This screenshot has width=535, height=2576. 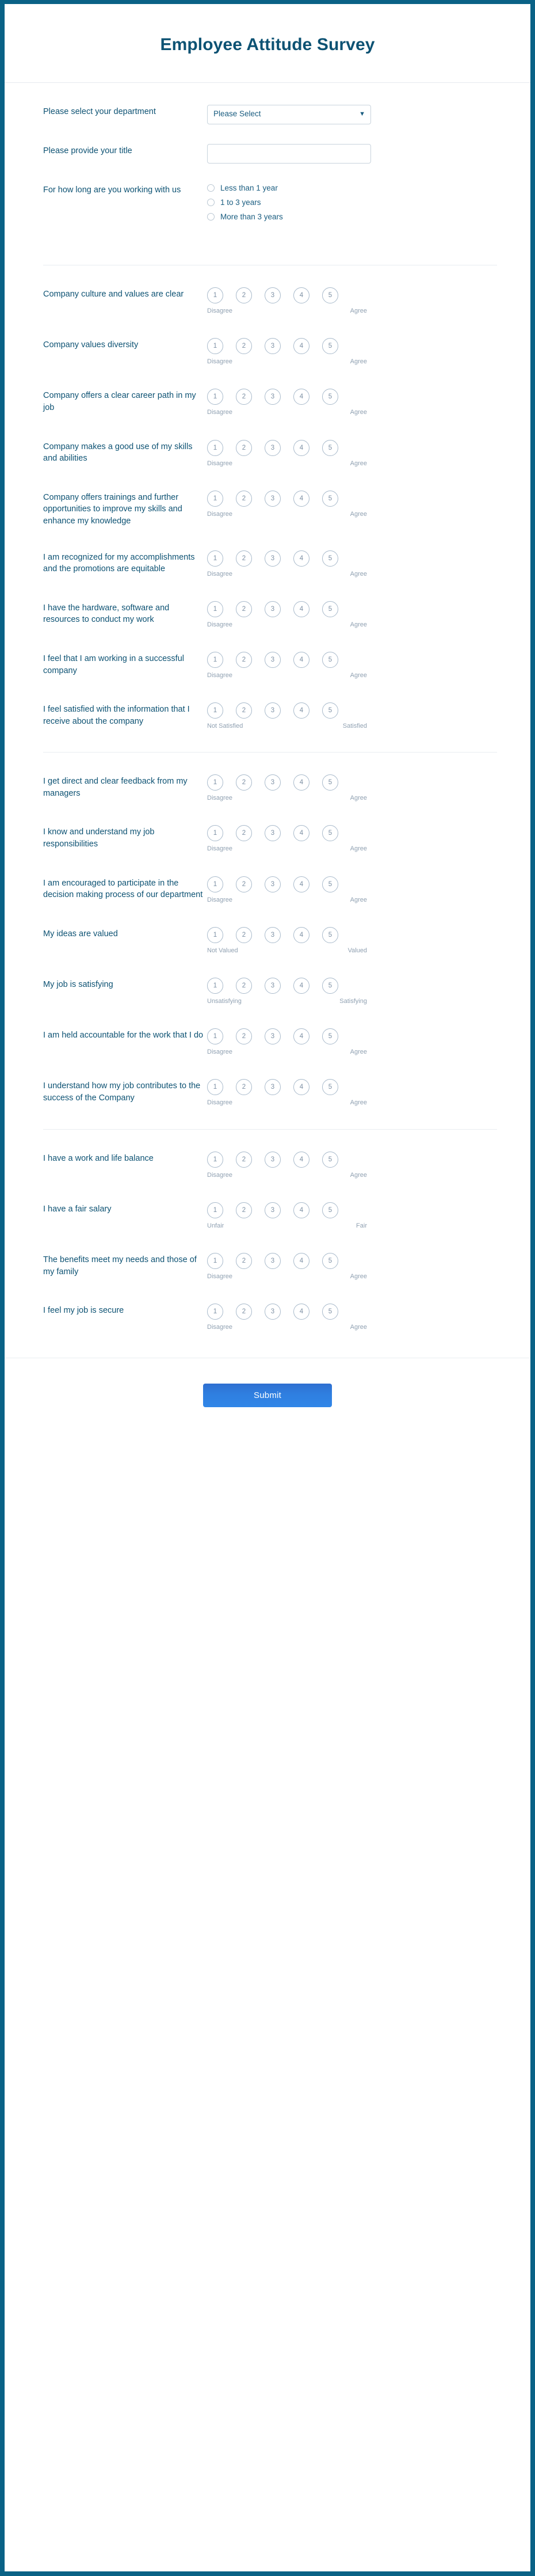 I want to click on tenure-option-less-than-1-year: Less than 1 year, so click(x=352, y=189).